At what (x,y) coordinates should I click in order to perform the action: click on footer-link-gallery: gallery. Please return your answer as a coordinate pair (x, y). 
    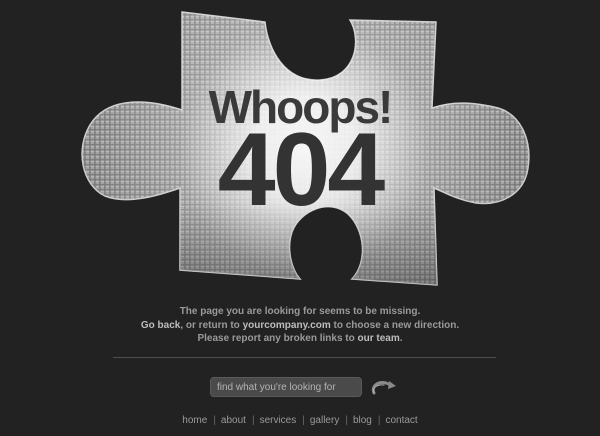
    Looking at the image, I should click on (324, 420).